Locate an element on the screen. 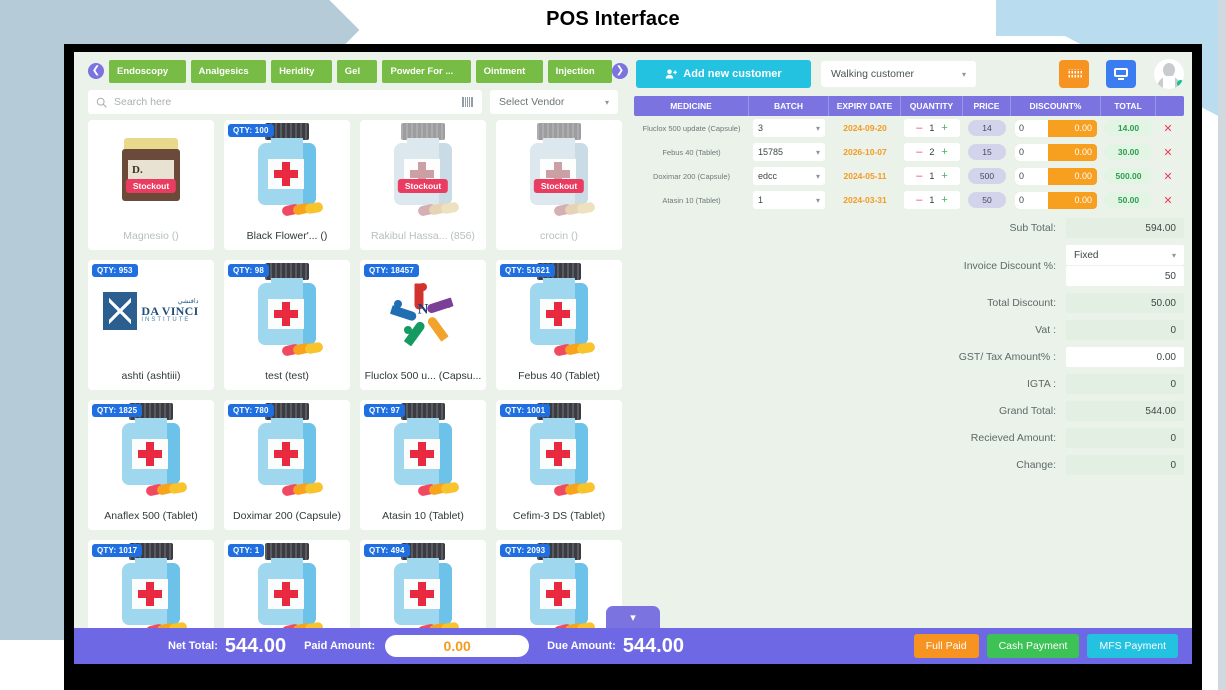 Image resolution: width=1226 pixels, height=690 pixels. stockout-badge: Stockout is located at coordinates (151, 186).